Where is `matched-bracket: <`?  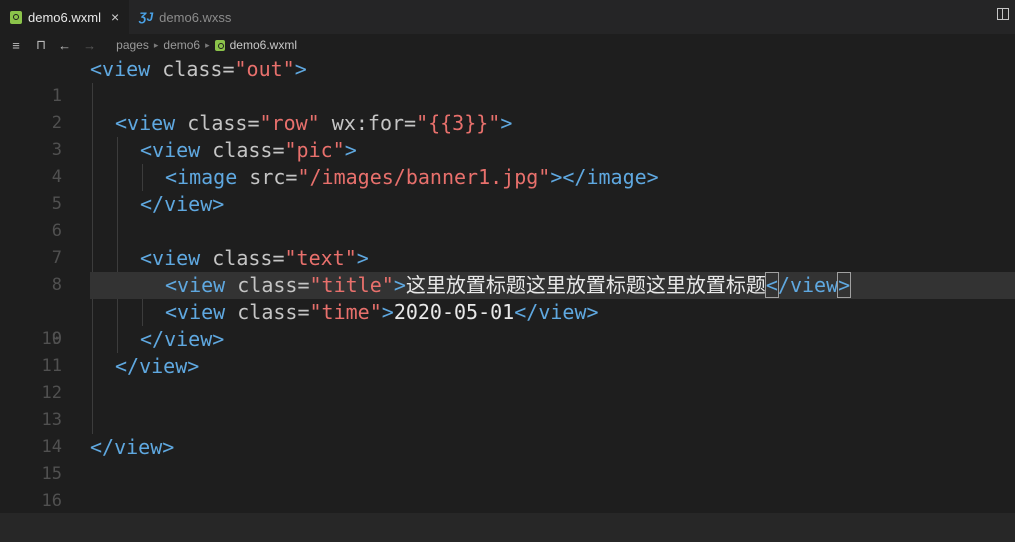
matched-bracket: < is located at coordinates (771, 285).